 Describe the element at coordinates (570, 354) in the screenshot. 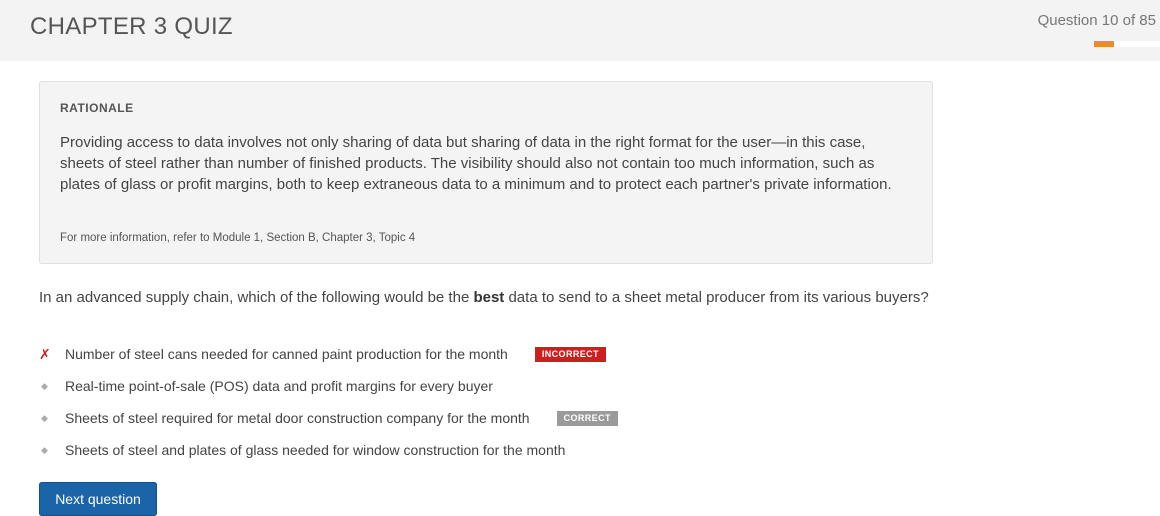

I see `incorrect-badge: INCORRECT` at that location.